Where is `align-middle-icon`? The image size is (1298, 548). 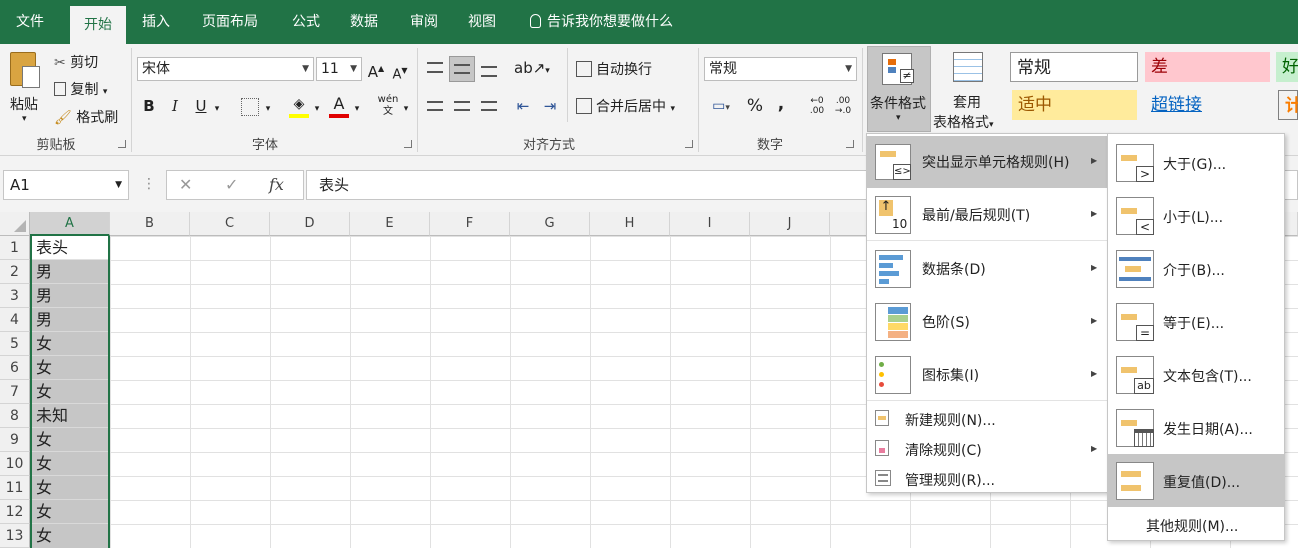 align-middle-icon is located at coordinates (462, 69).